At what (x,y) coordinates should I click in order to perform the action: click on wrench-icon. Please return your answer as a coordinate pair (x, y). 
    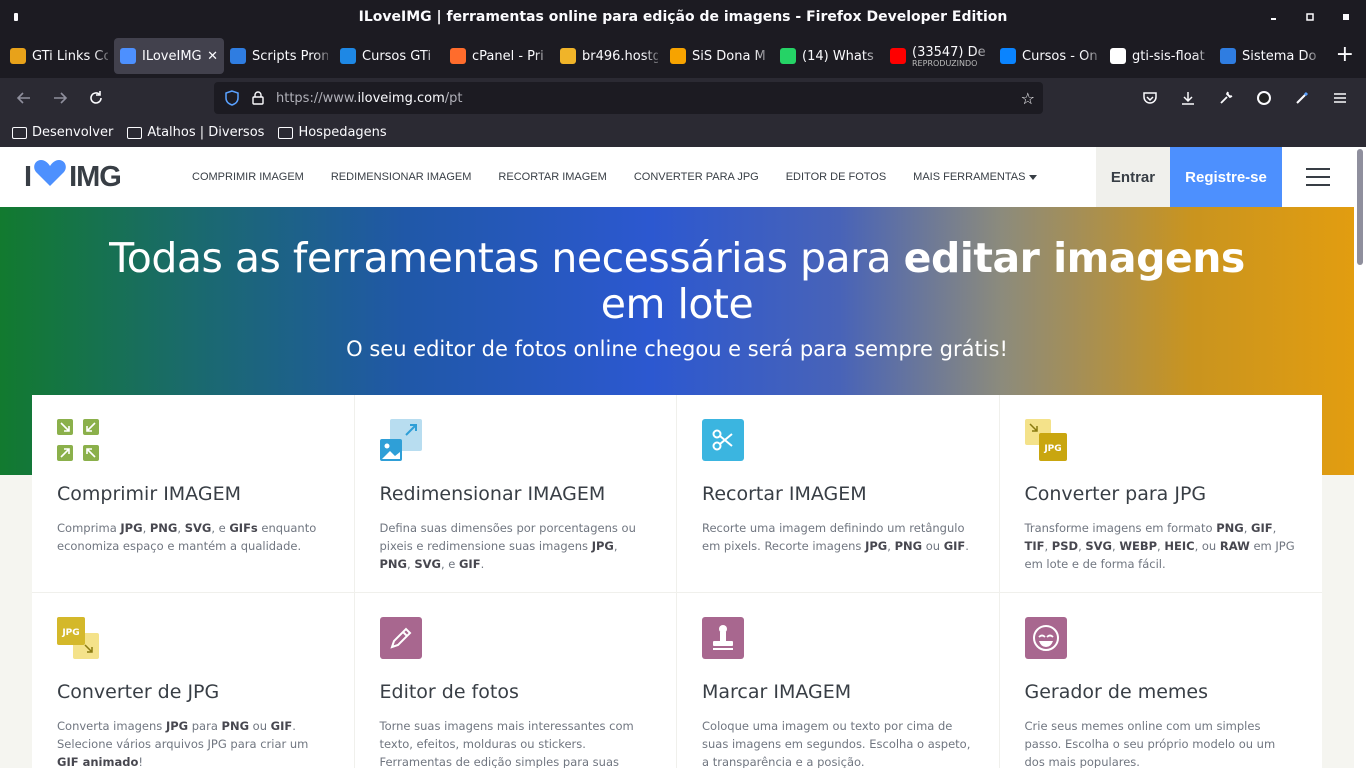
    Looking at the image, I should click on (1226, 98).